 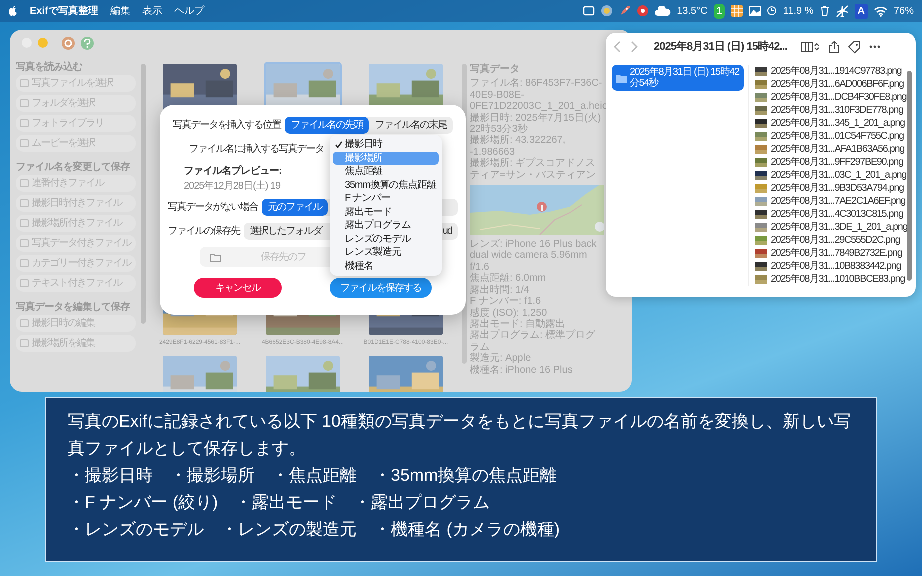 I want to click on section-title: ファイル名を変更して保存, so click(x=74, y=167).